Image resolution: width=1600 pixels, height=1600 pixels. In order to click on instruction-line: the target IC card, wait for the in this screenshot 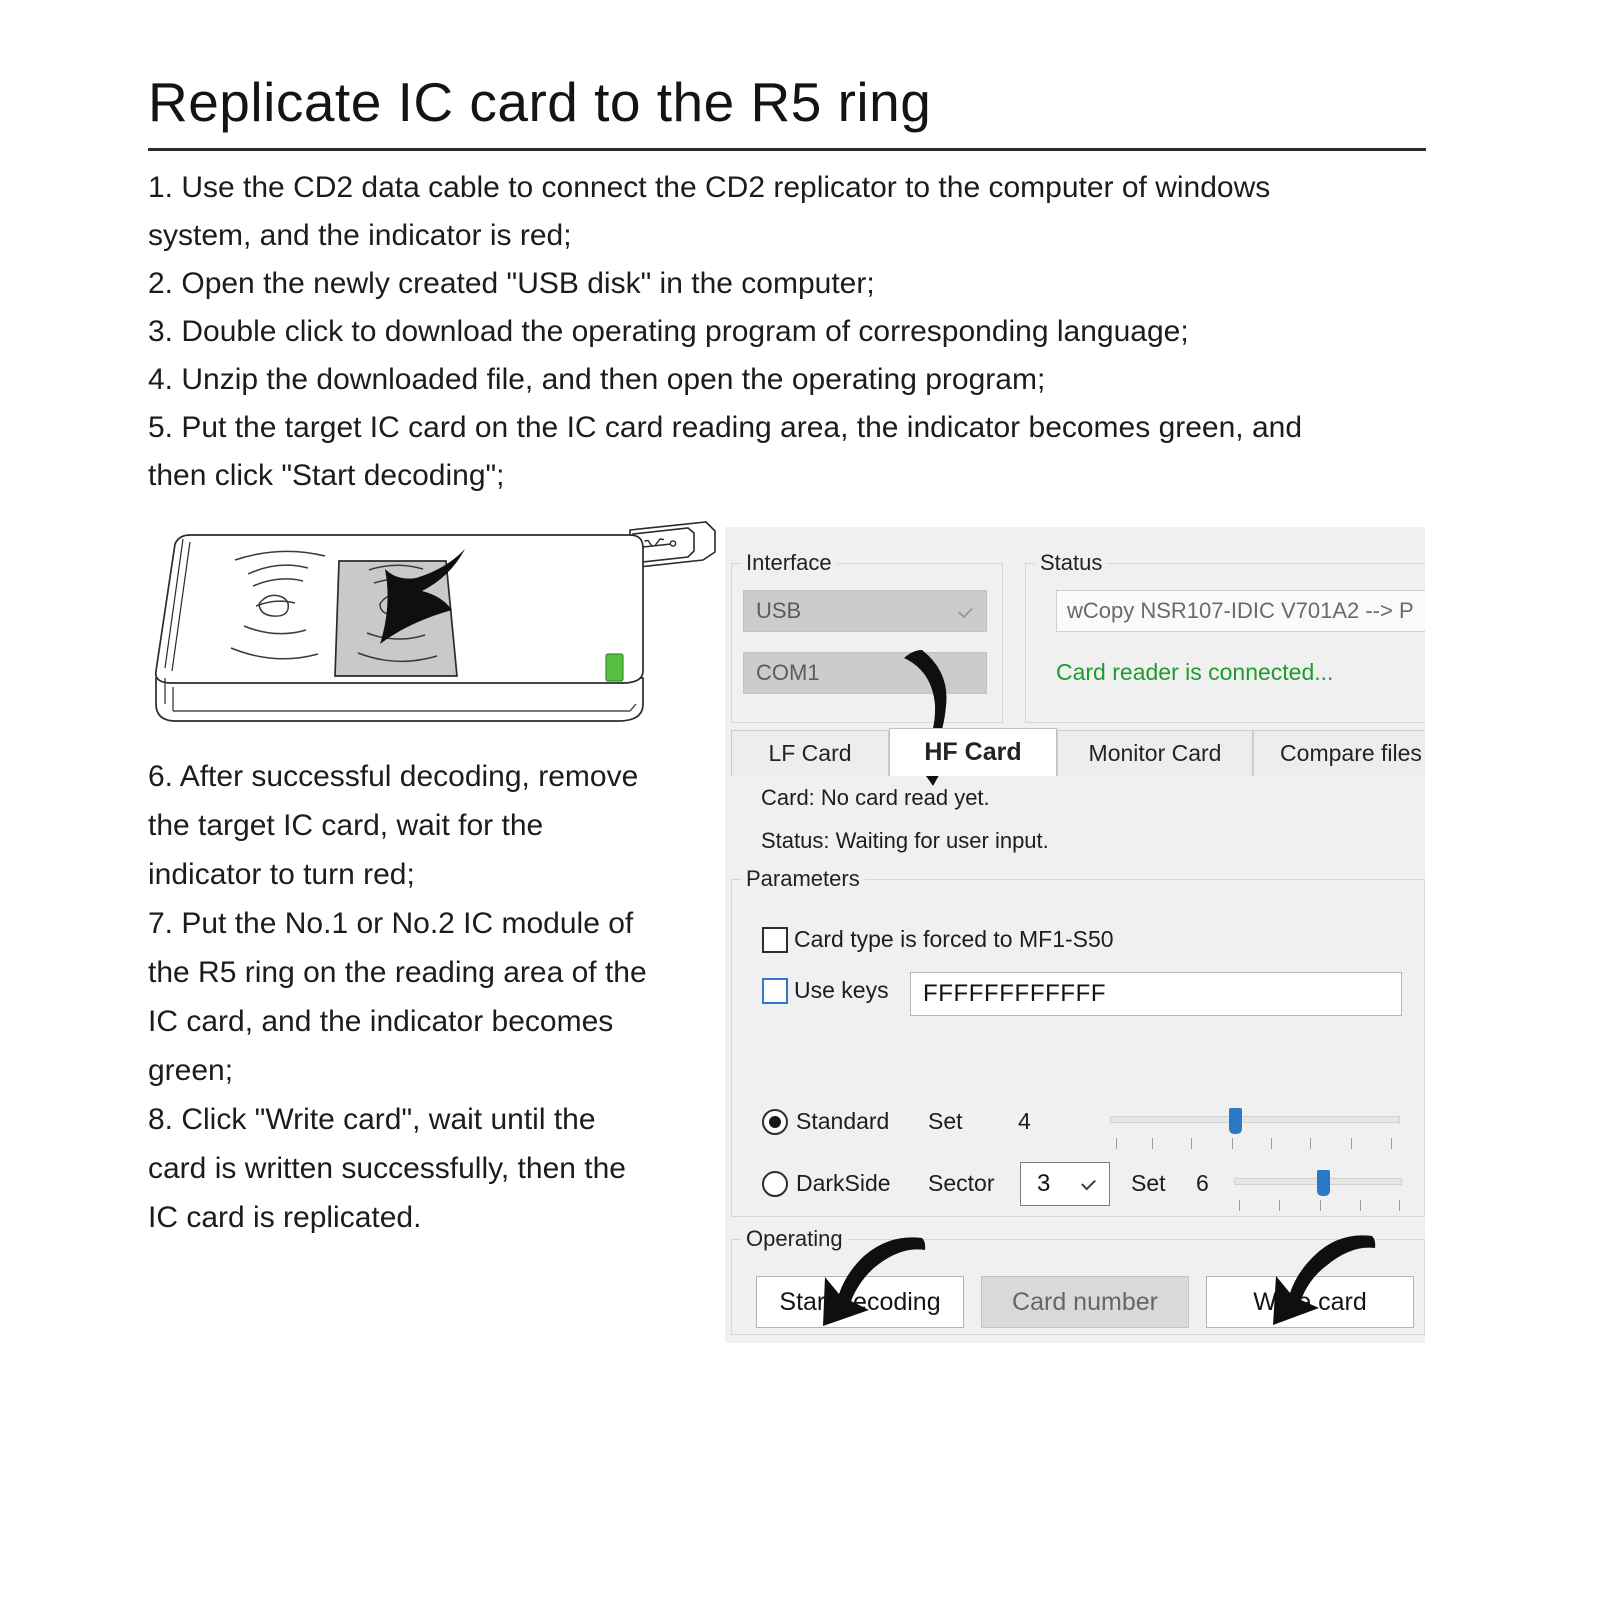, I will do `click(346, 825)`.